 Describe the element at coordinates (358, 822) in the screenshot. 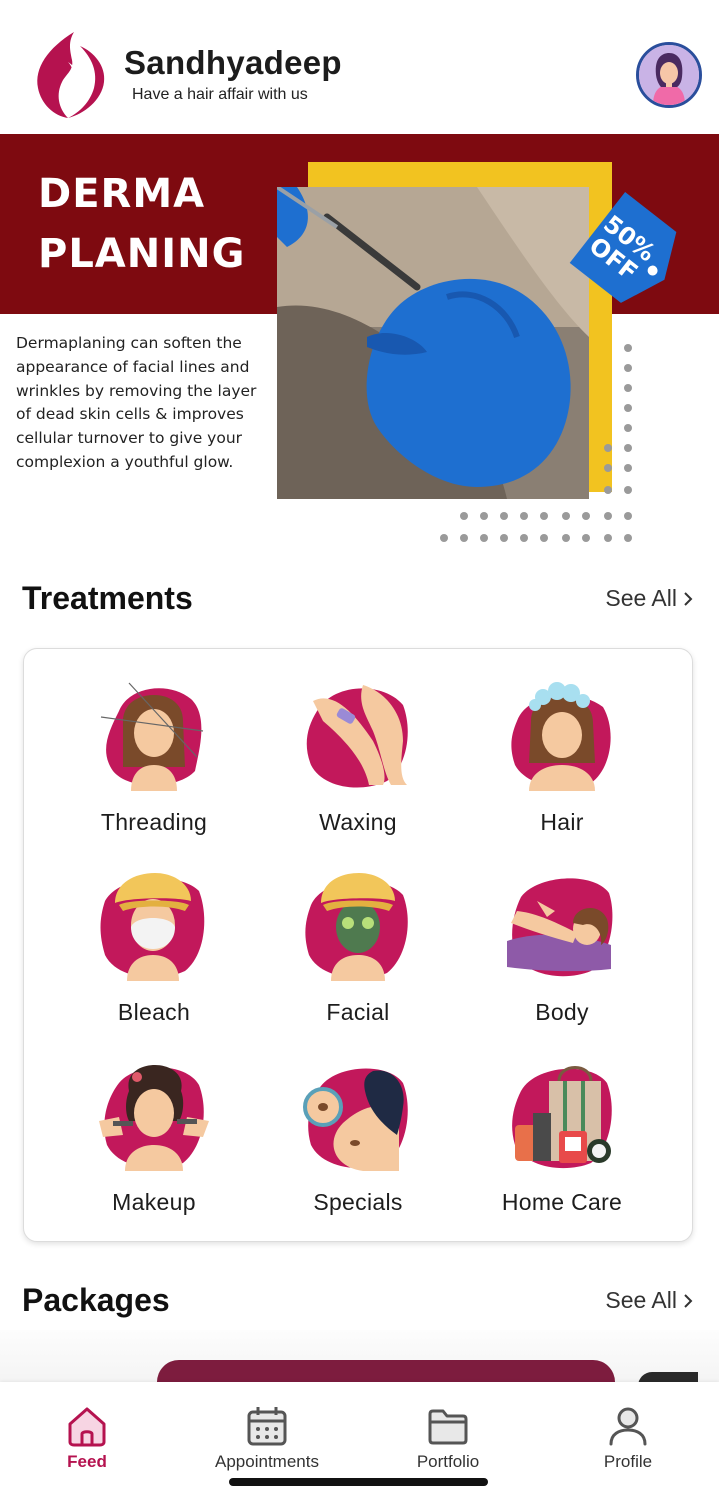

I see `treatment-label: Waxing` at that location.